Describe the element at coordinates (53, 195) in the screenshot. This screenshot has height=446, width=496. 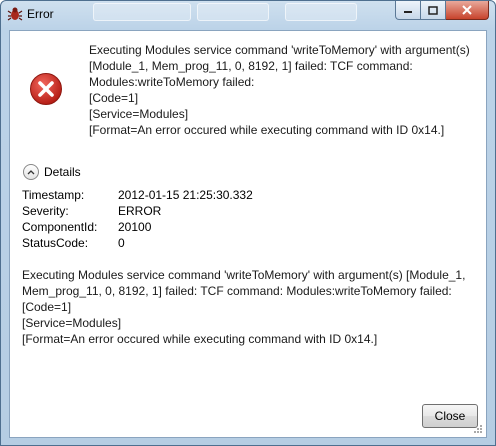
I see `detail-key: Timestamp:` at that location.